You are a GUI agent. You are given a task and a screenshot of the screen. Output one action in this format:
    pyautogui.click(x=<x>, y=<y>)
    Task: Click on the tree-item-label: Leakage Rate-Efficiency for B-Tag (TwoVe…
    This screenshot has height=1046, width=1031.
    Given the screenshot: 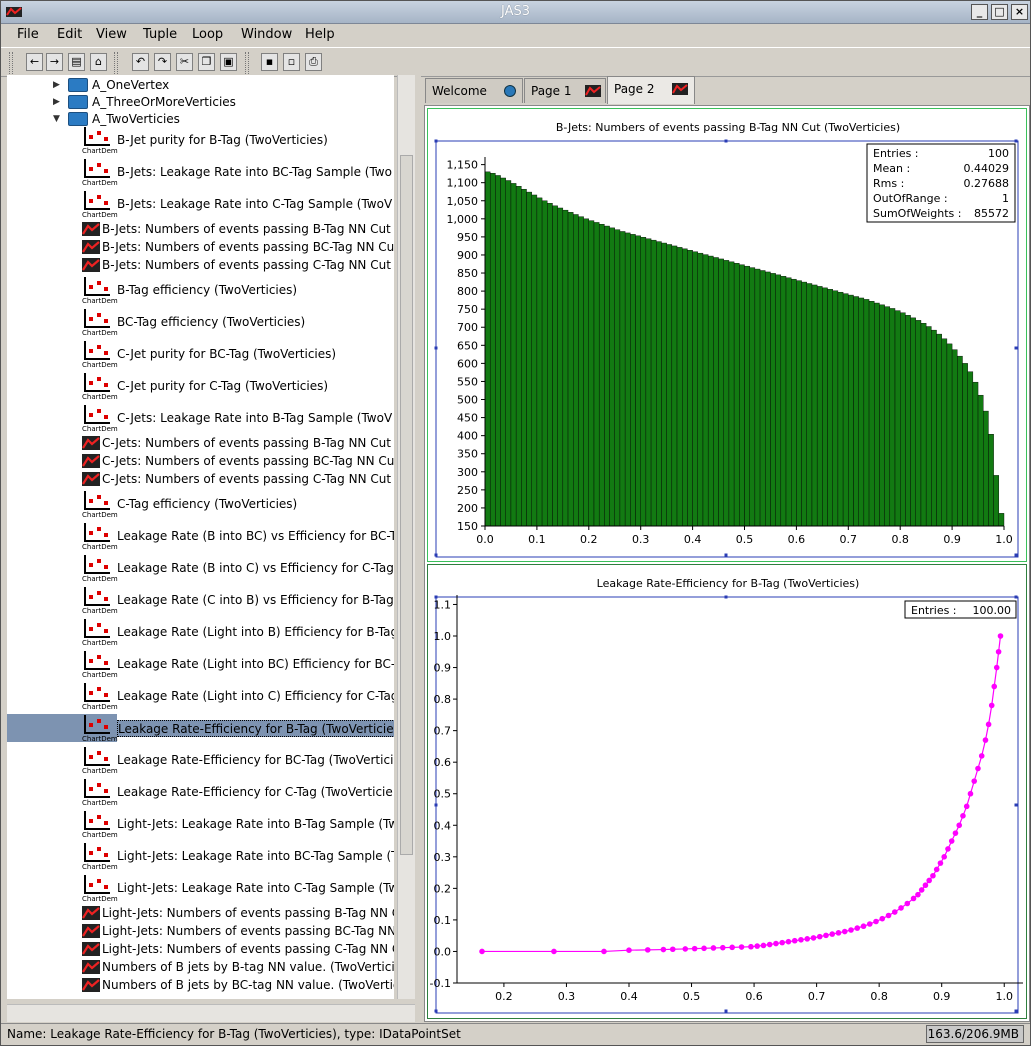 What is the action you would take?
    pyautogui.click(x=255, y=728)
    